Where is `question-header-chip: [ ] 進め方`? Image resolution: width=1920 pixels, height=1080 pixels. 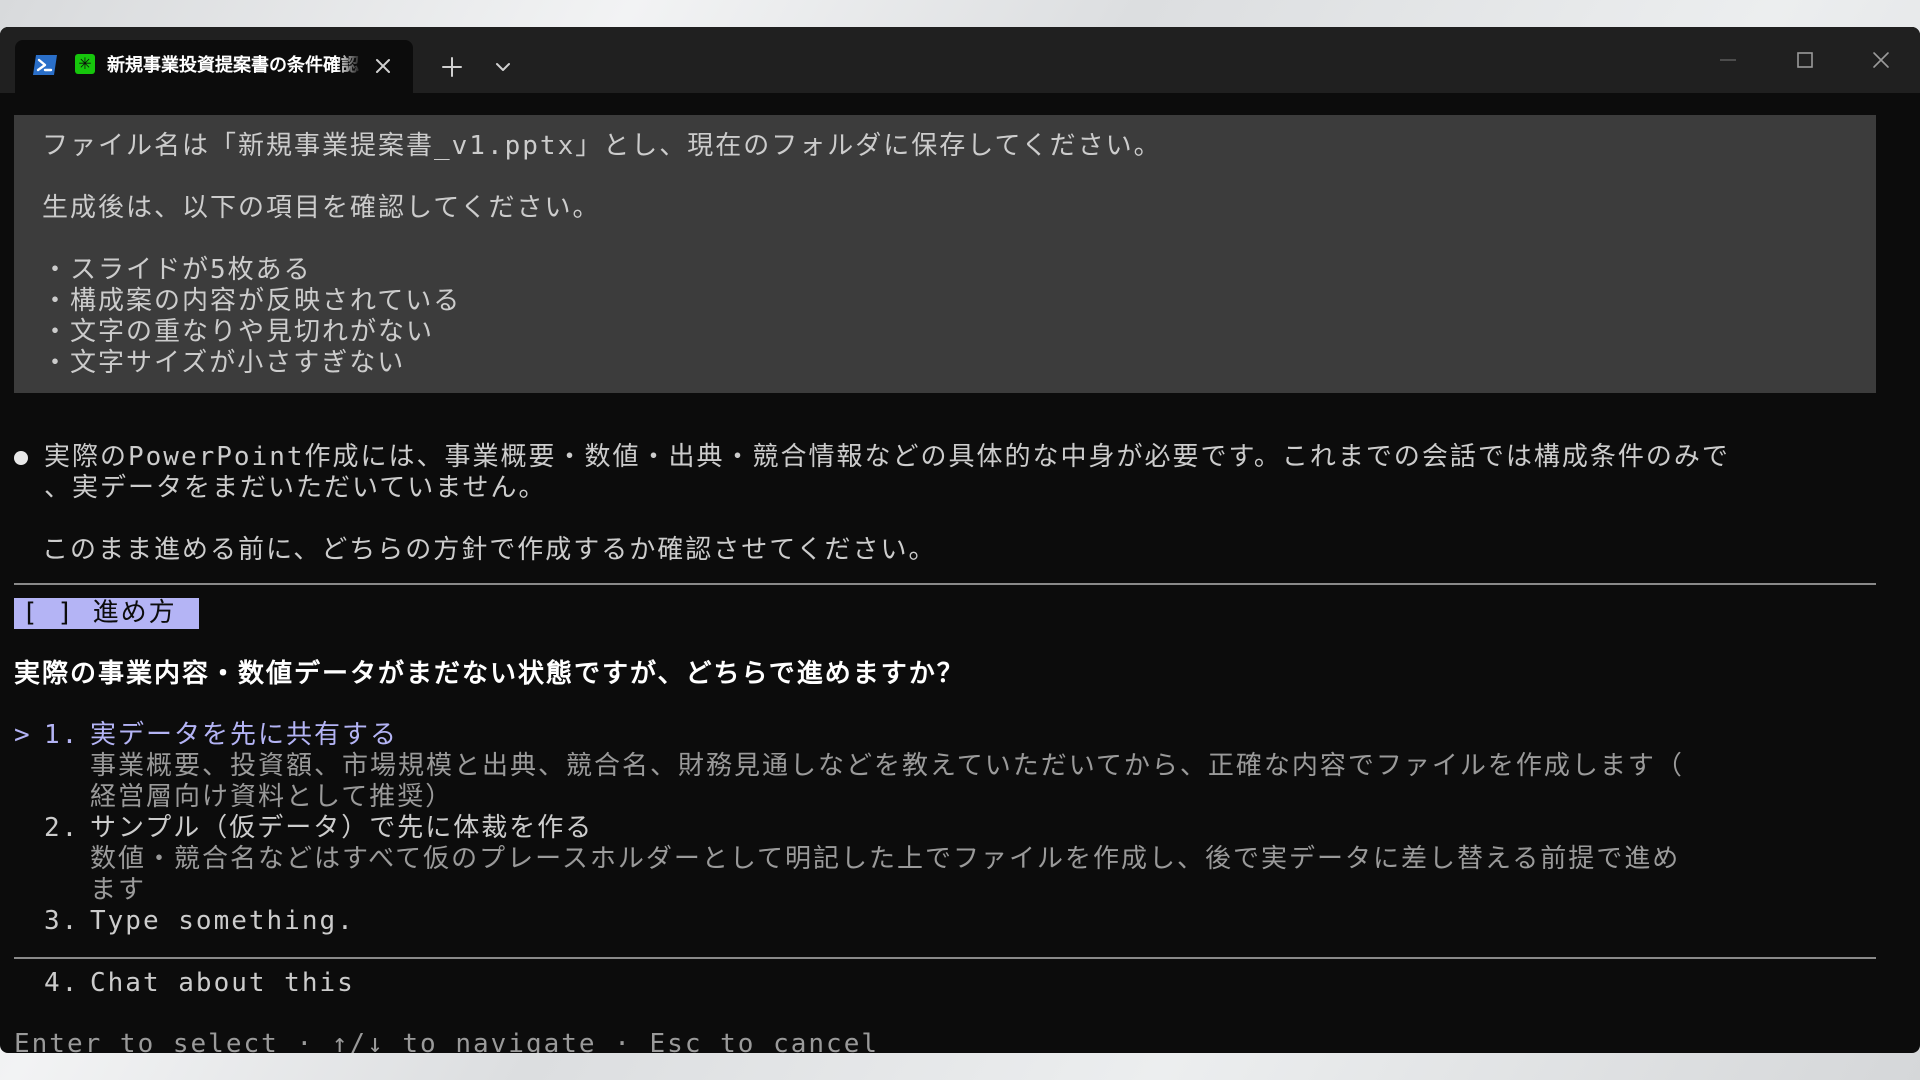 question-header-chip: [ ] 進め方 is located at coordinates (106, 613).